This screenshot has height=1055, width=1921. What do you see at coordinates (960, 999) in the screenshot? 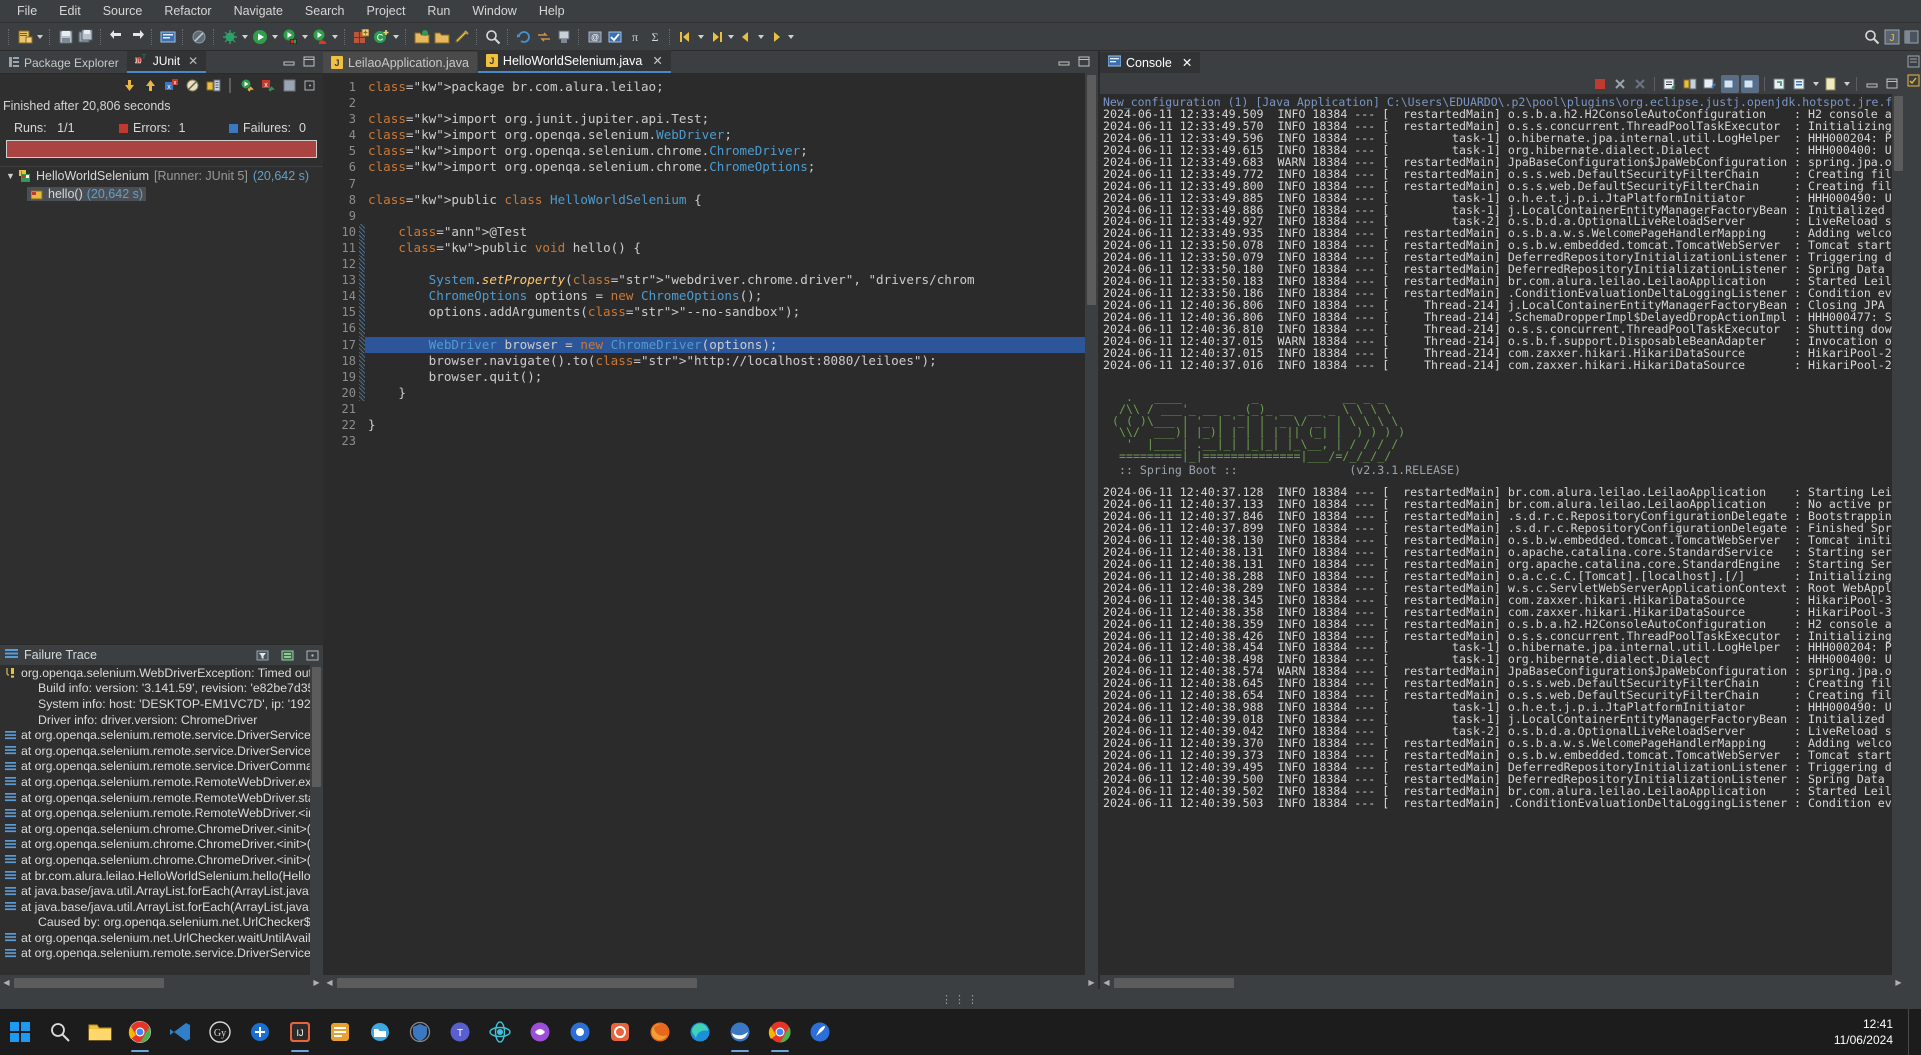
I see `status-drag-handle: ⋮⋮⋮` at bounding box center [960, 999].